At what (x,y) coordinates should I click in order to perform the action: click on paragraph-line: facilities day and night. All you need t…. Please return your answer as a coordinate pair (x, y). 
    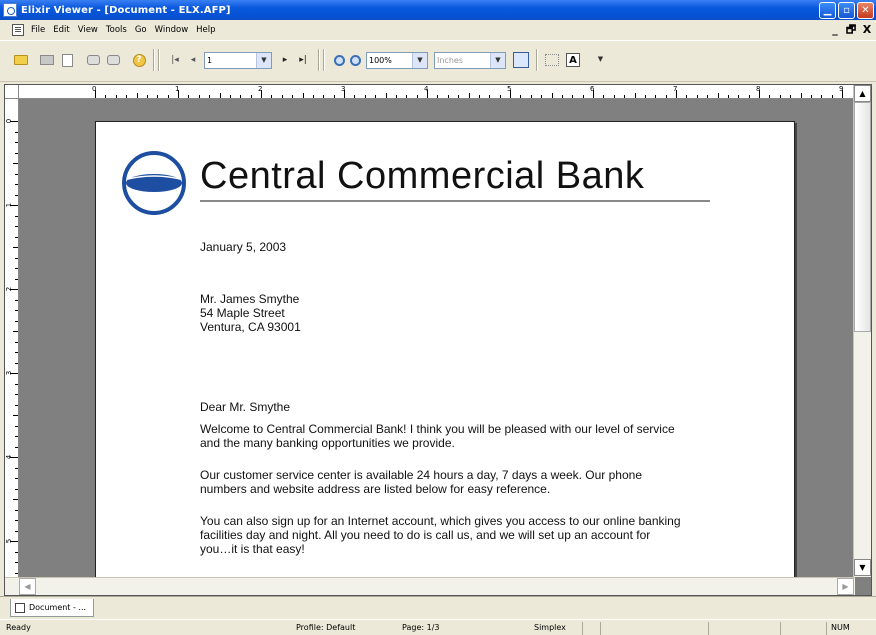
    Looking at the image, I should click on (425, 535).